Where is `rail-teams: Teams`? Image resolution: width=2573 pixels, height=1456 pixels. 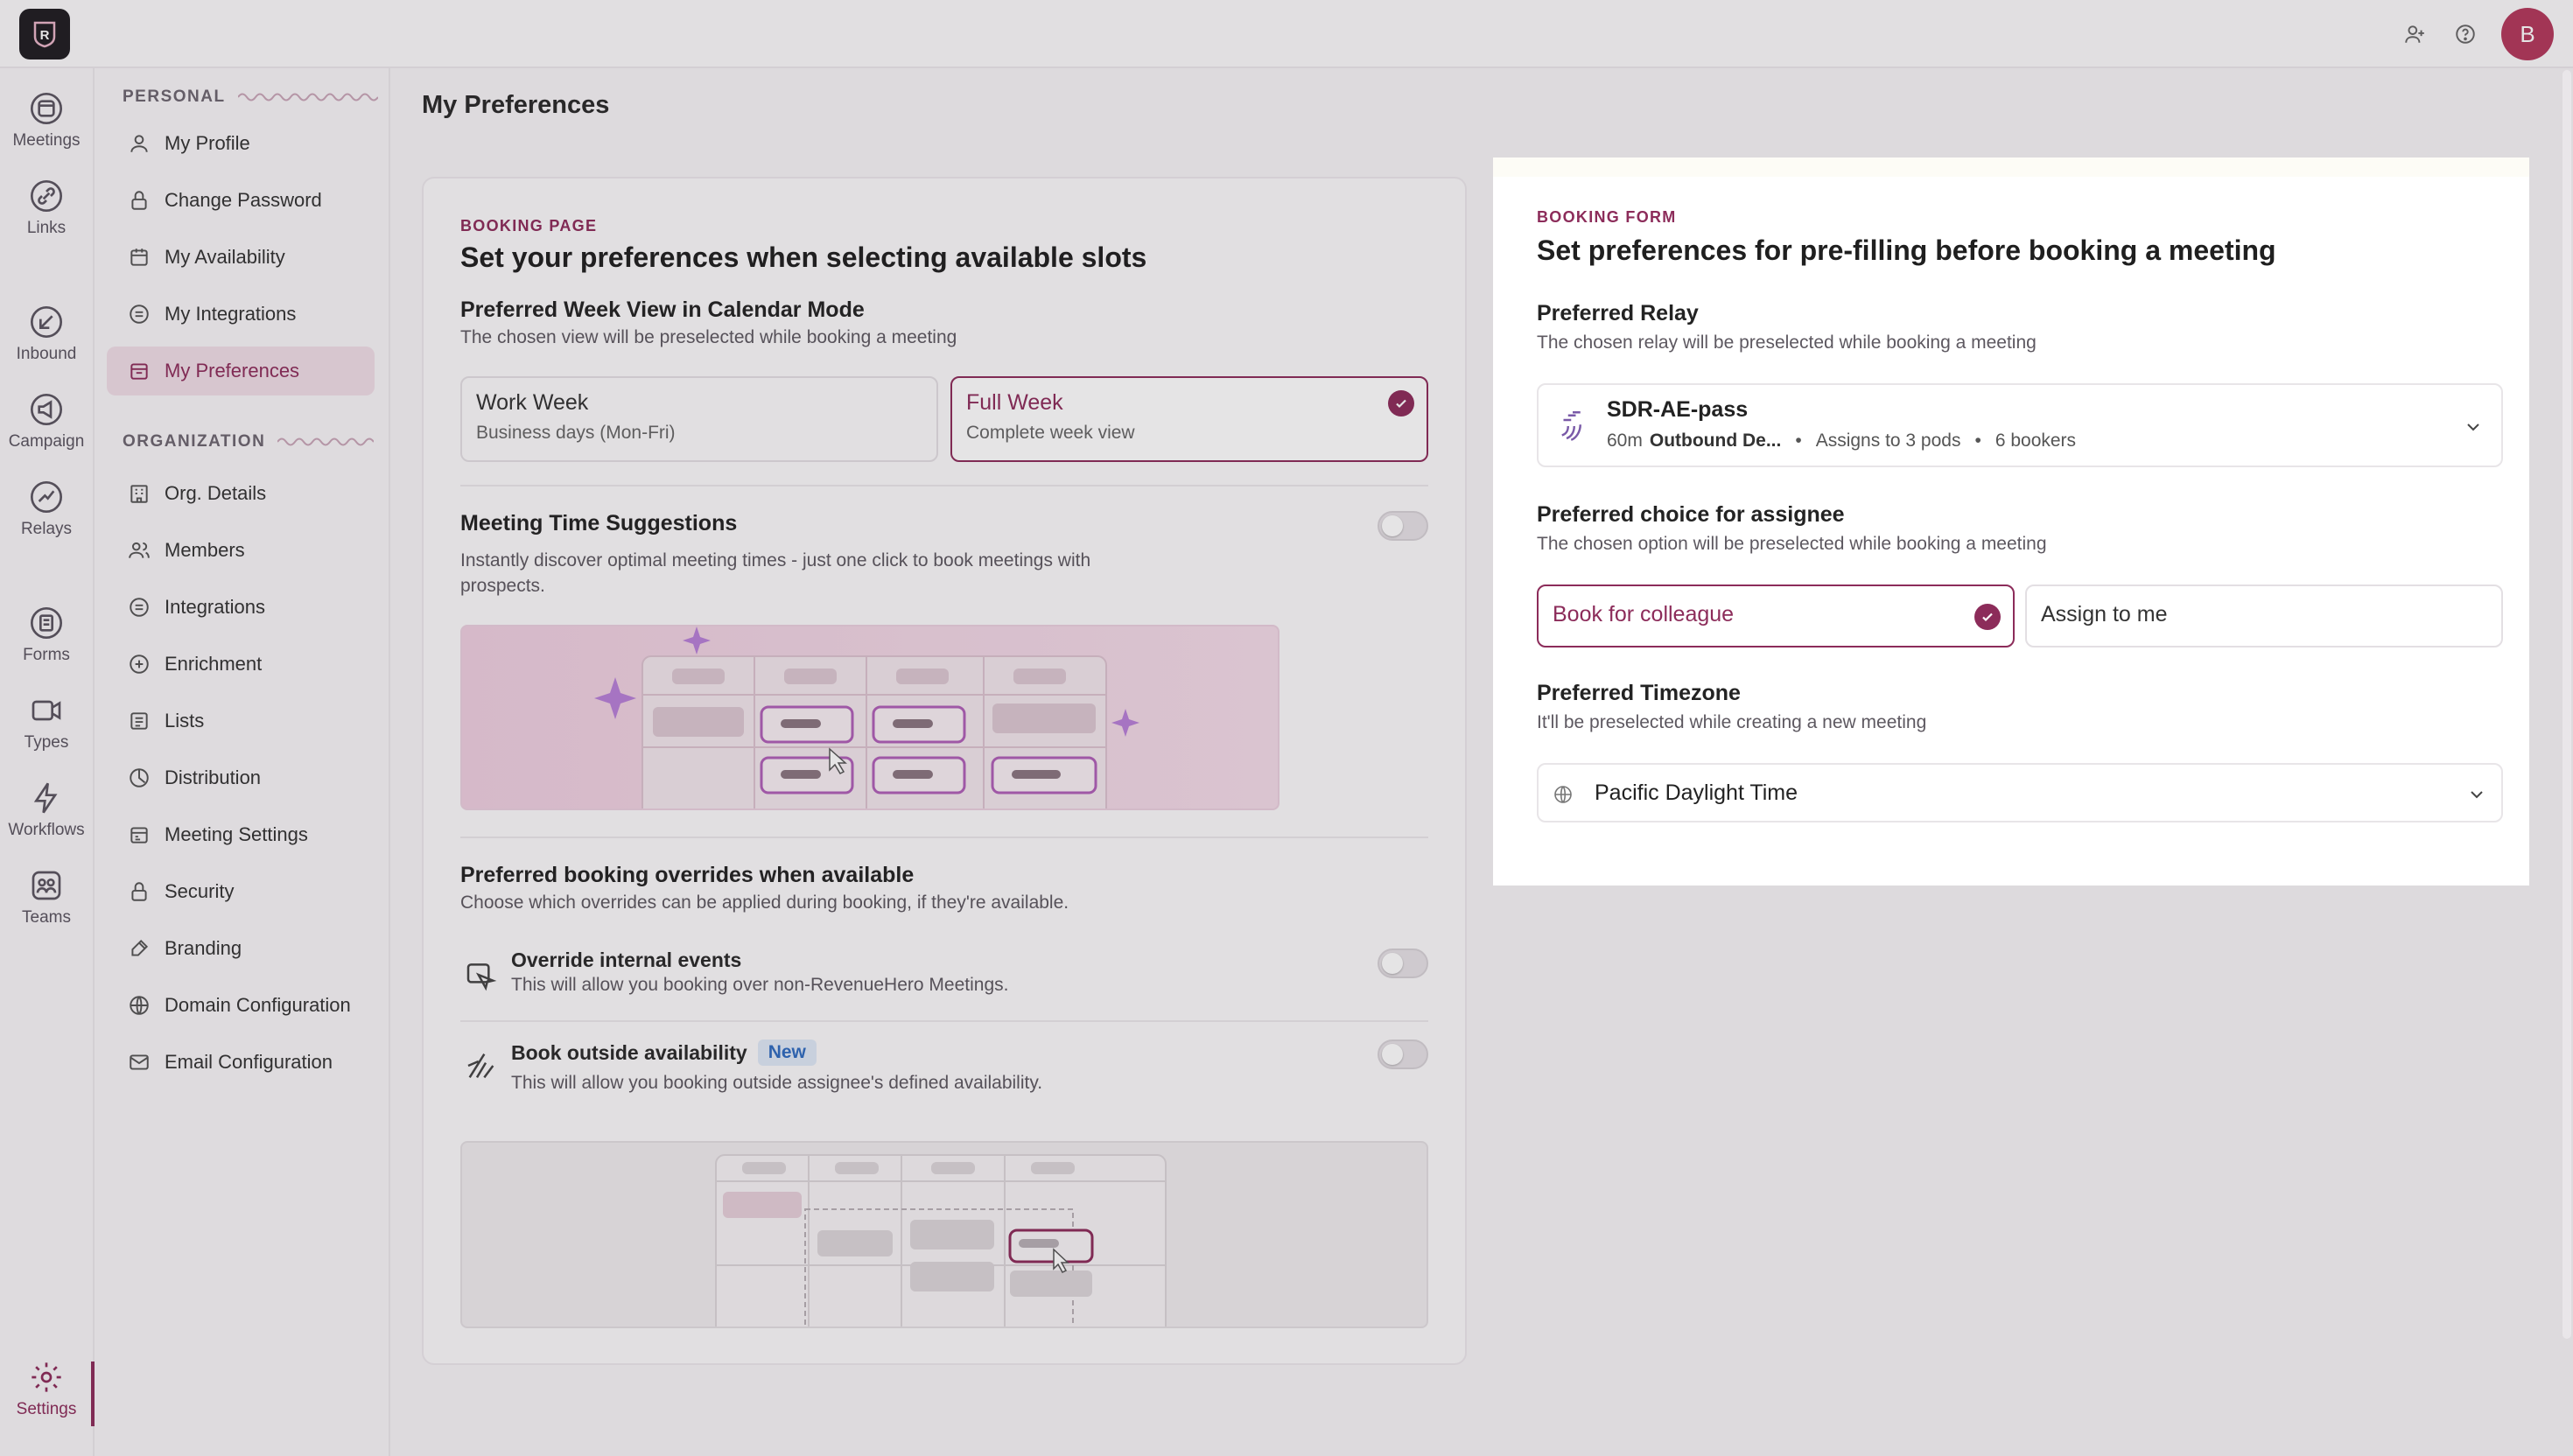
rail-teams: Teams is located at coordinates (46, 898).